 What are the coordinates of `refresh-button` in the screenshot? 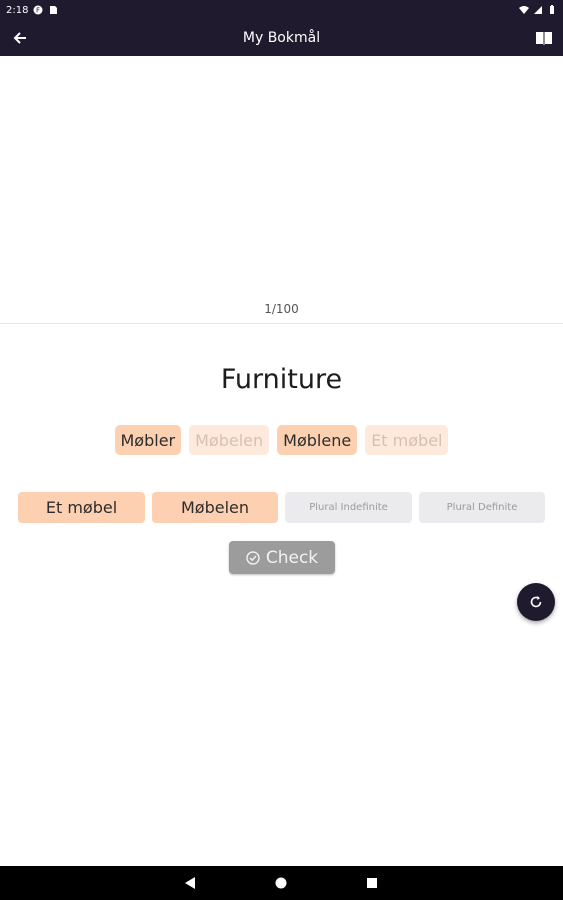 It's located at (536, 602).